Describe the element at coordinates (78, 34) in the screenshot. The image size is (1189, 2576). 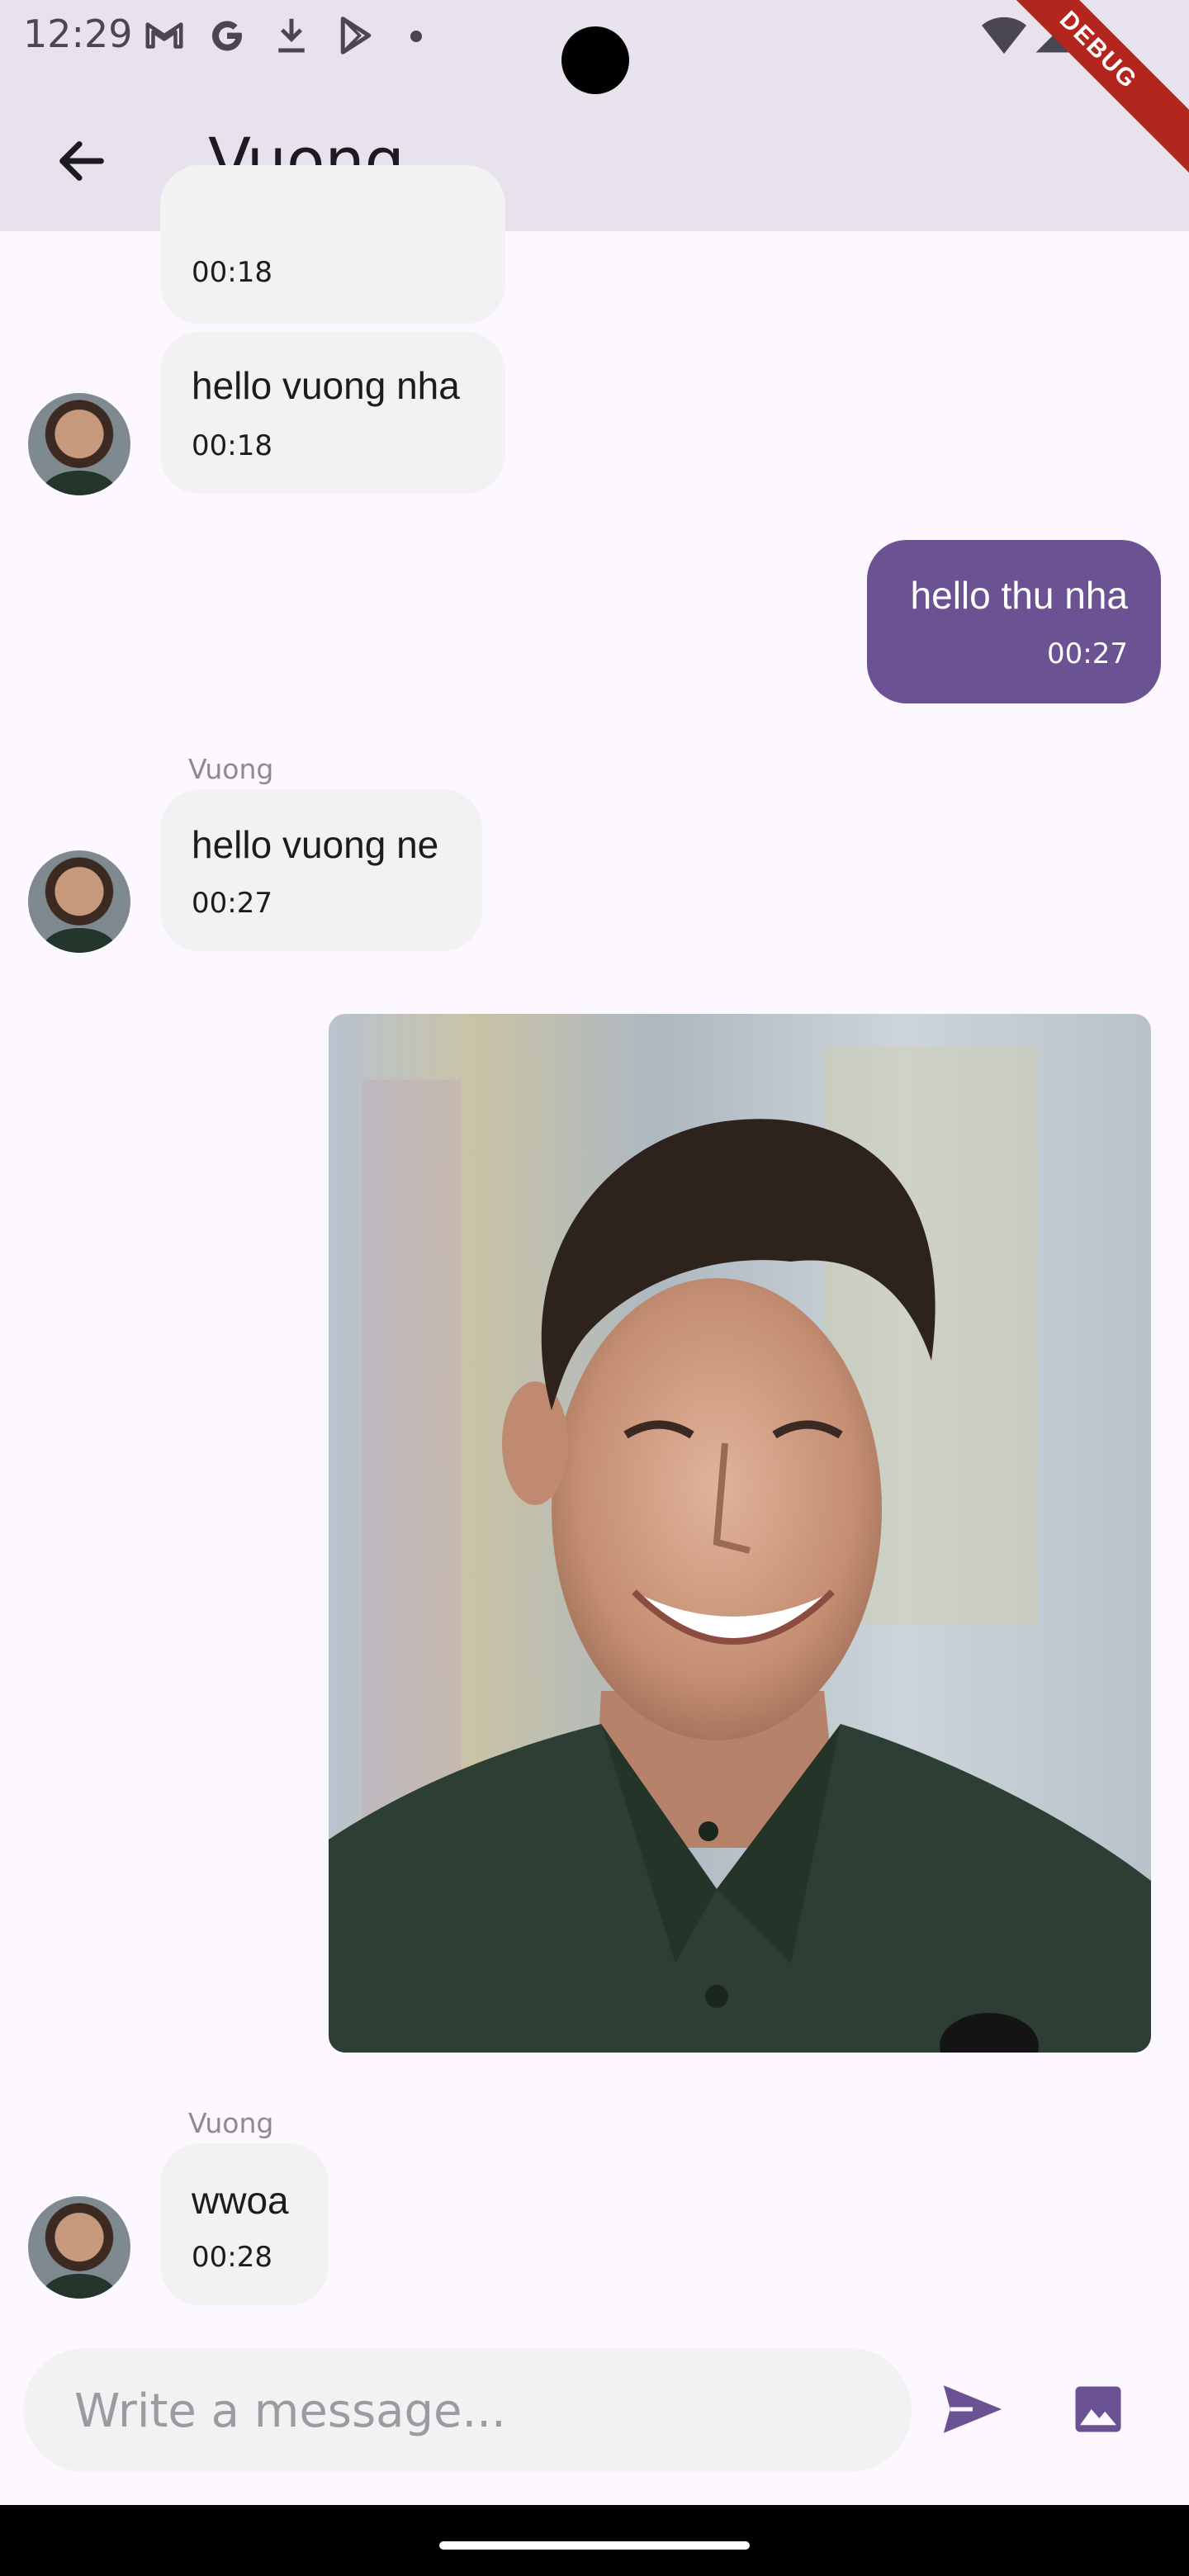
I see `status-time: 12:29` at that location.